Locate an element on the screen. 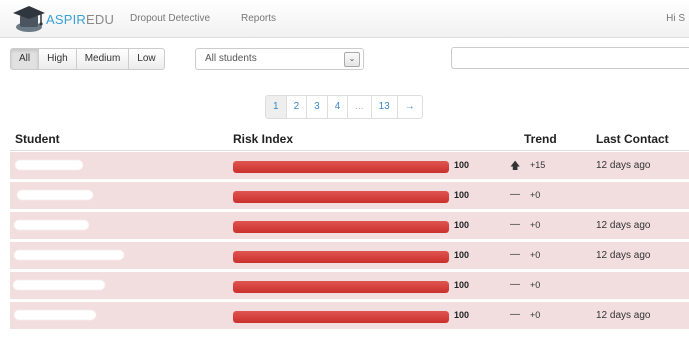  header-risk-index: Risk Index is located at coordinates (263, 139).